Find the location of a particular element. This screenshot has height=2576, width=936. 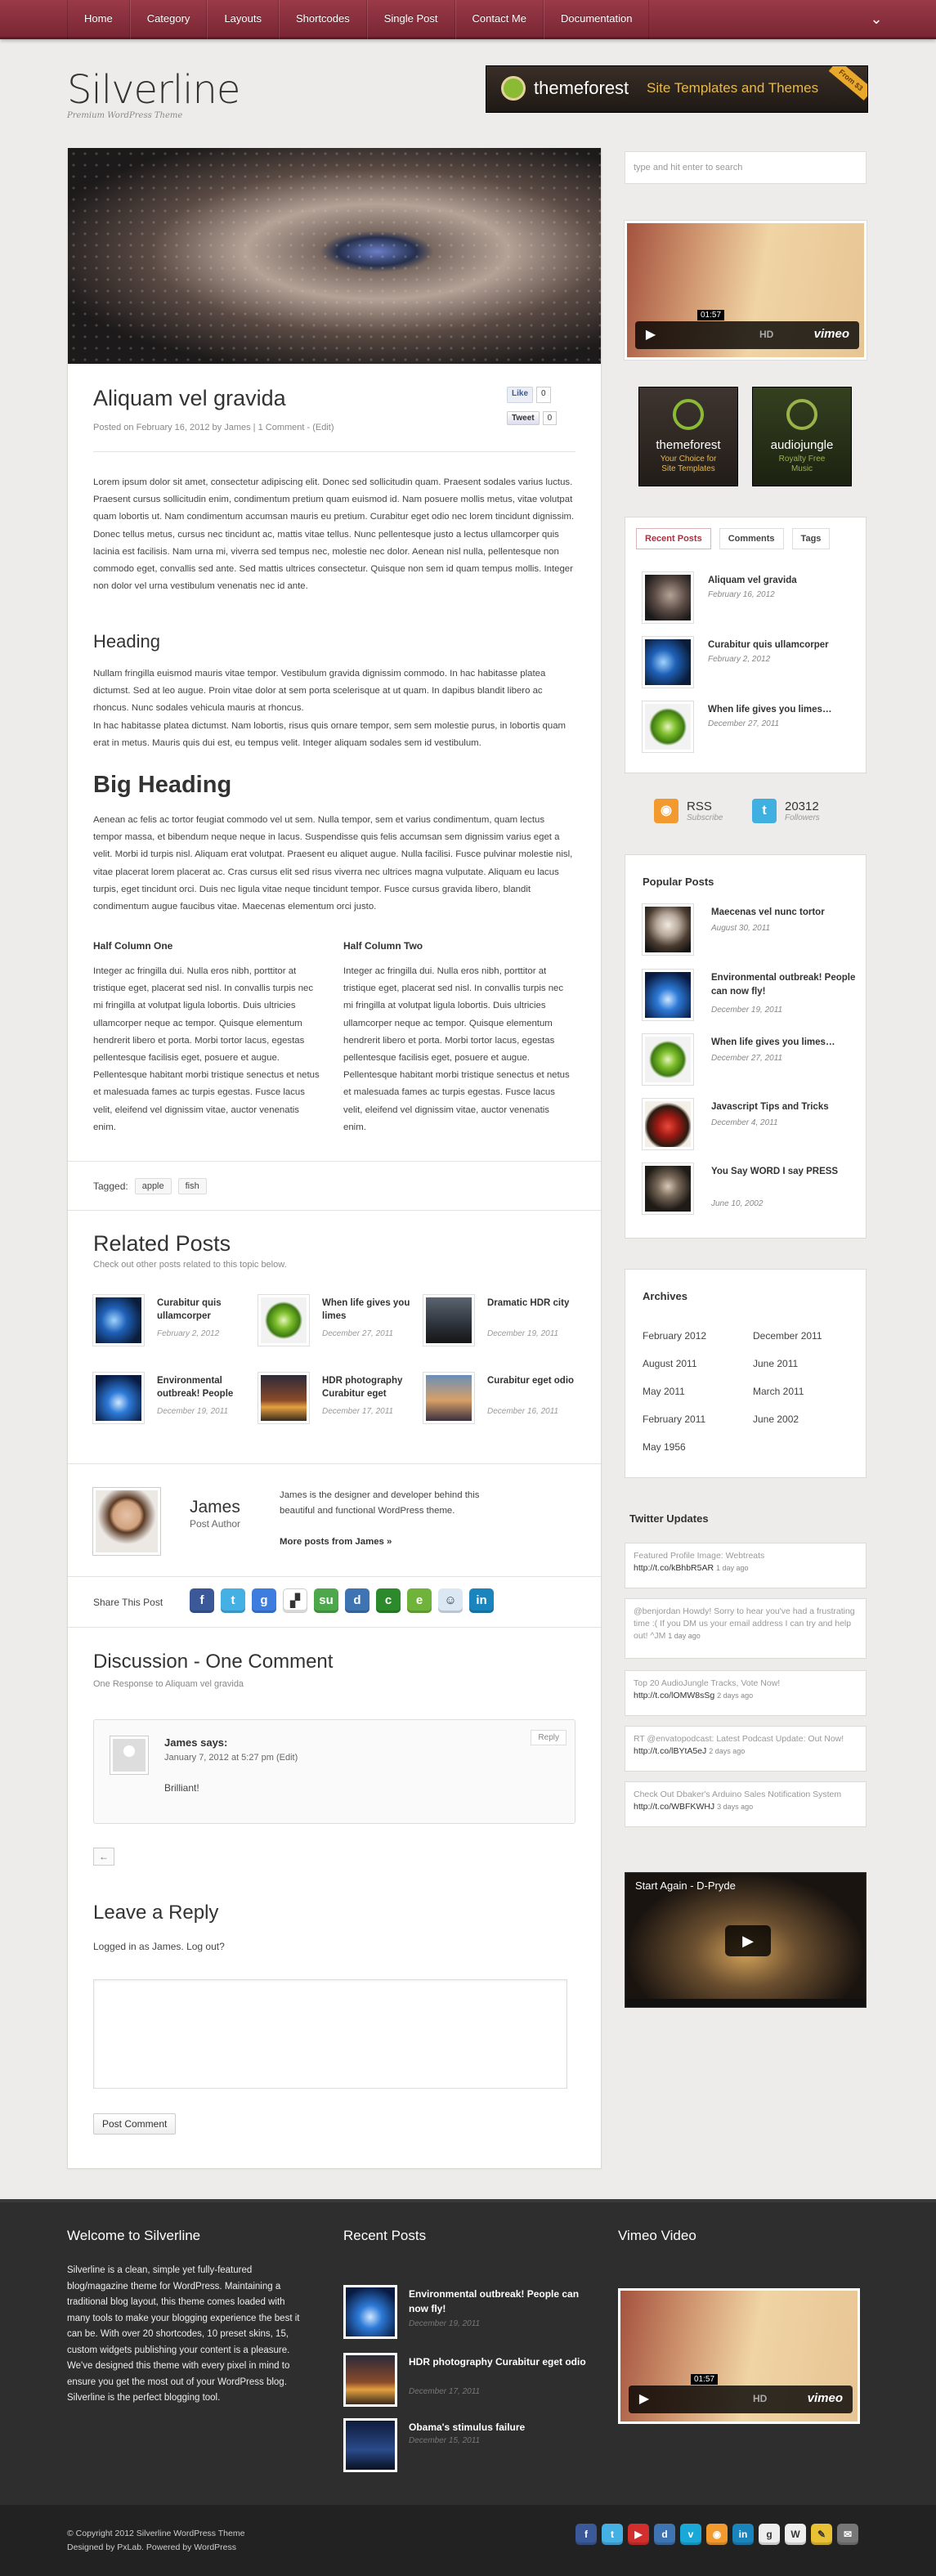

archive-link: March 2011 is located at coordinates (778, 1391).